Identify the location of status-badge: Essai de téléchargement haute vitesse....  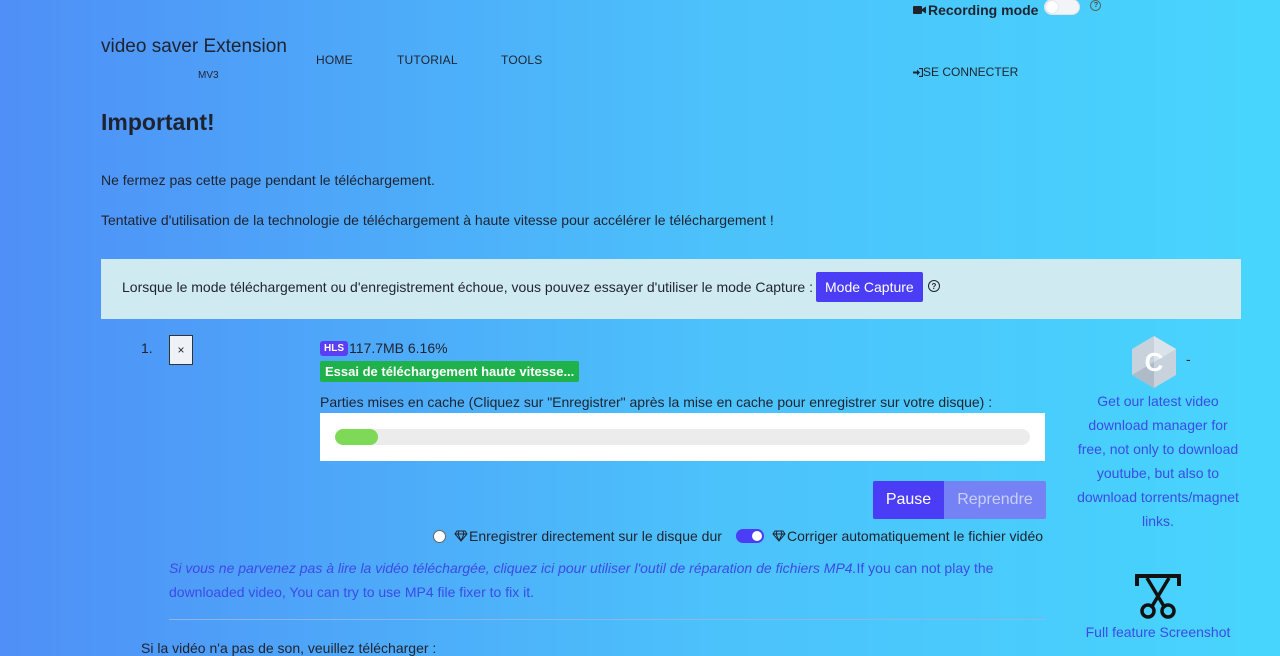
(450, 371).